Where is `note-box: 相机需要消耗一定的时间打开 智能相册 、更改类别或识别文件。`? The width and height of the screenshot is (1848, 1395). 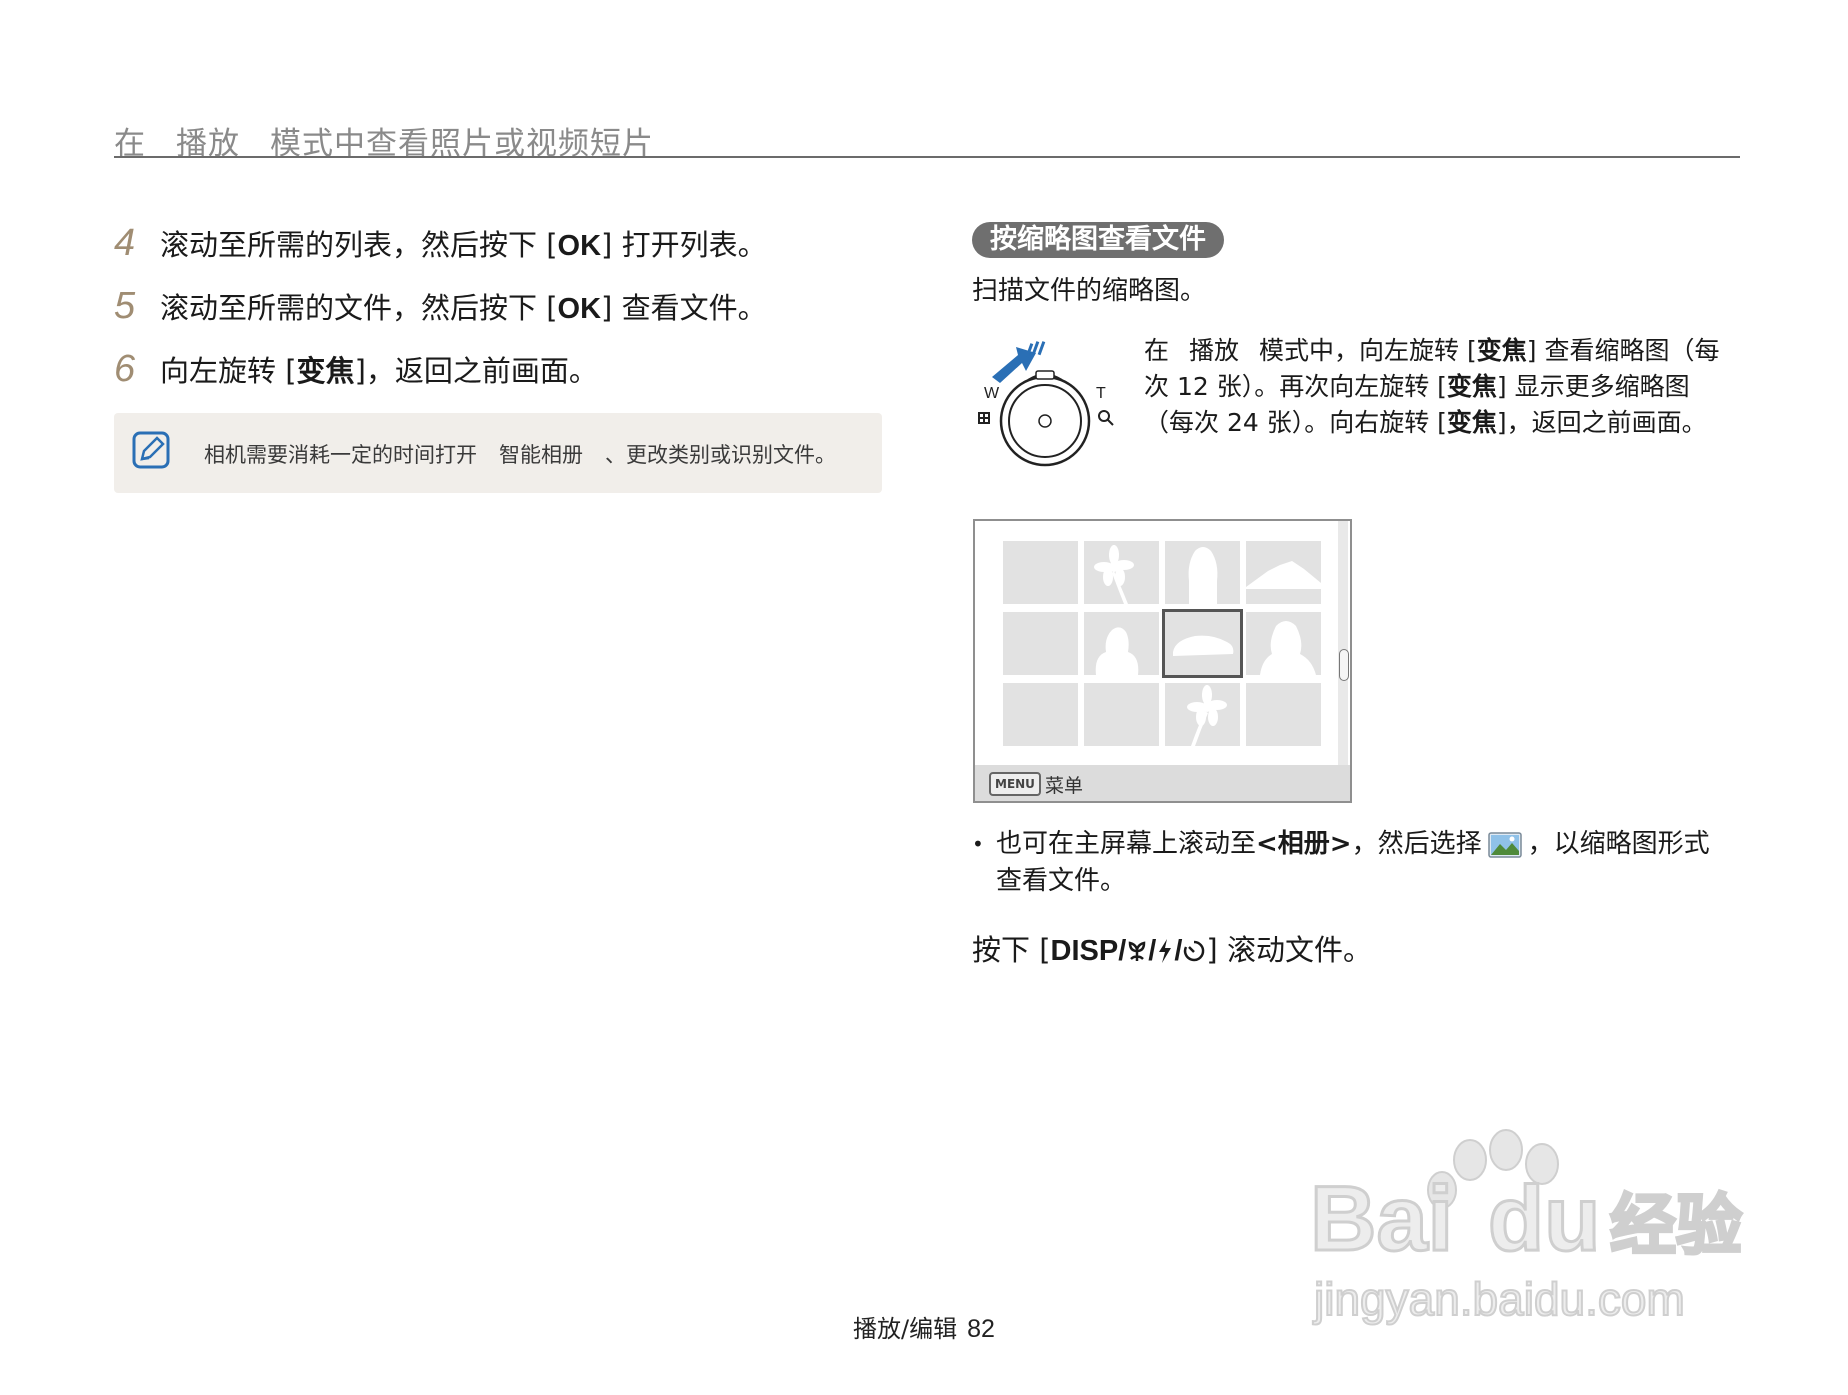 note-box: 相机需要消耗一定的时间打开 智能相册 、更改类别或识别文件。 is located at coordinates (498, 453).